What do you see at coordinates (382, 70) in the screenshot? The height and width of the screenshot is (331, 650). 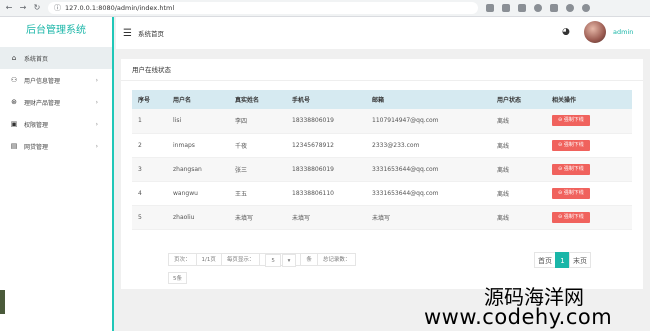 I see `card-title: 用户在线状态` at bounding box center [382, 70].